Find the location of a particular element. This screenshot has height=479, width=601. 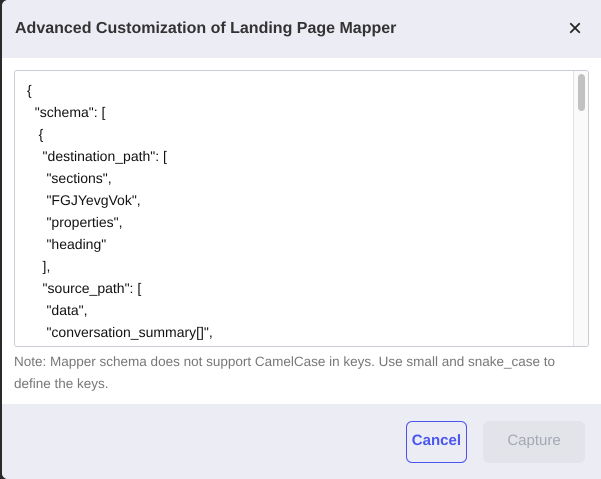

code-line: "heading" is located at coordinates (76, 244).